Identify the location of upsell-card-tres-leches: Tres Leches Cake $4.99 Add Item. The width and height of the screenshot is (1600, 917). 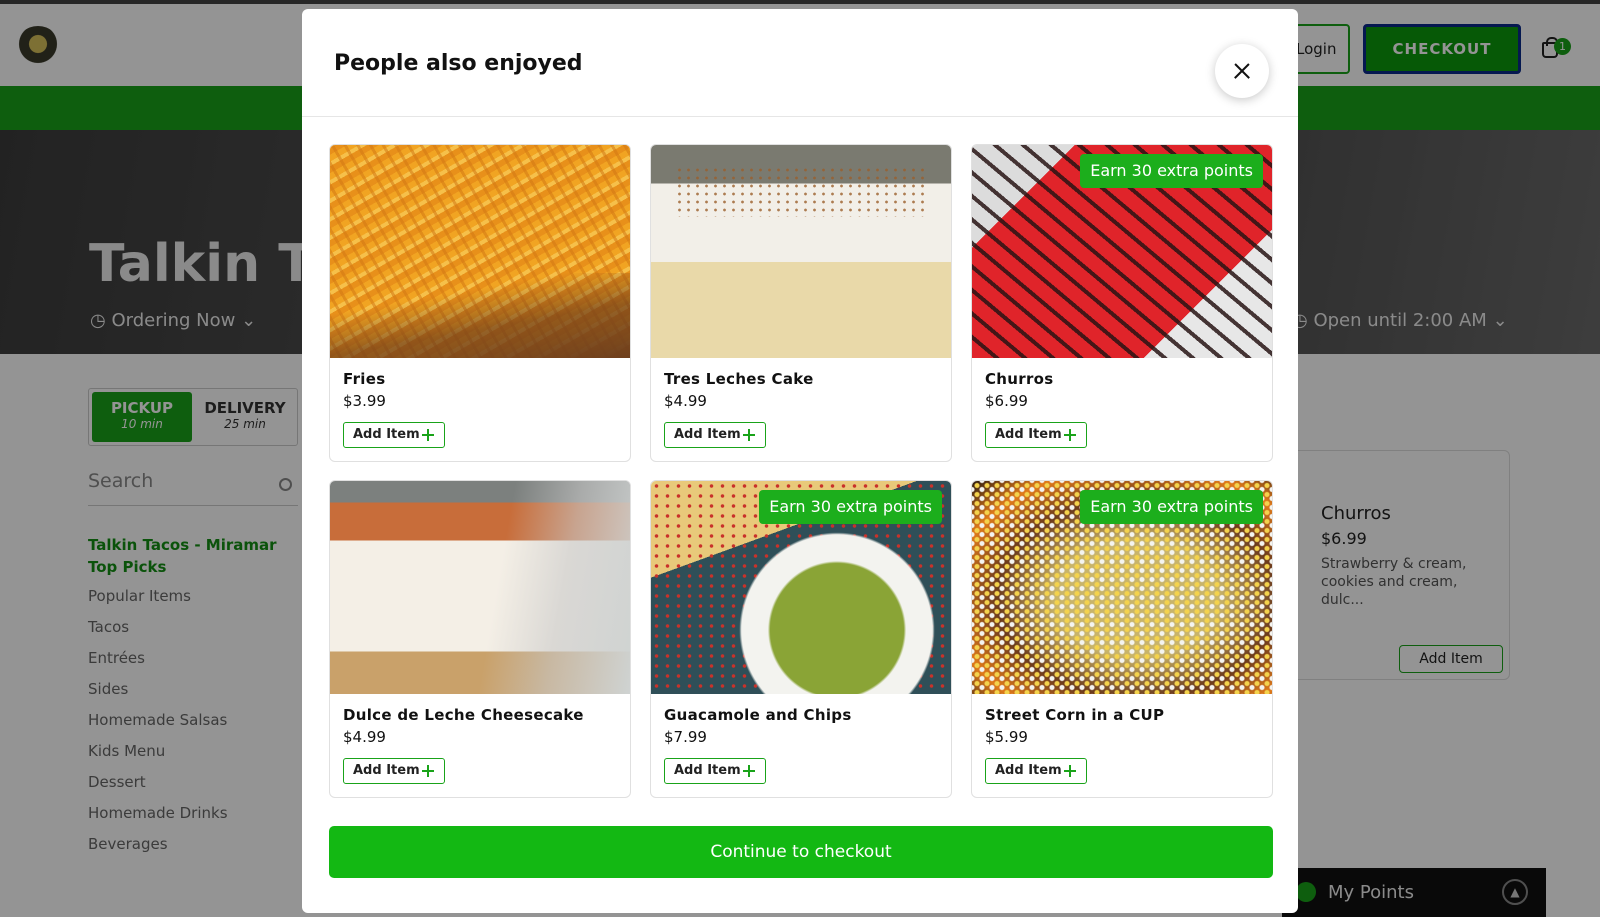
(801, 303).